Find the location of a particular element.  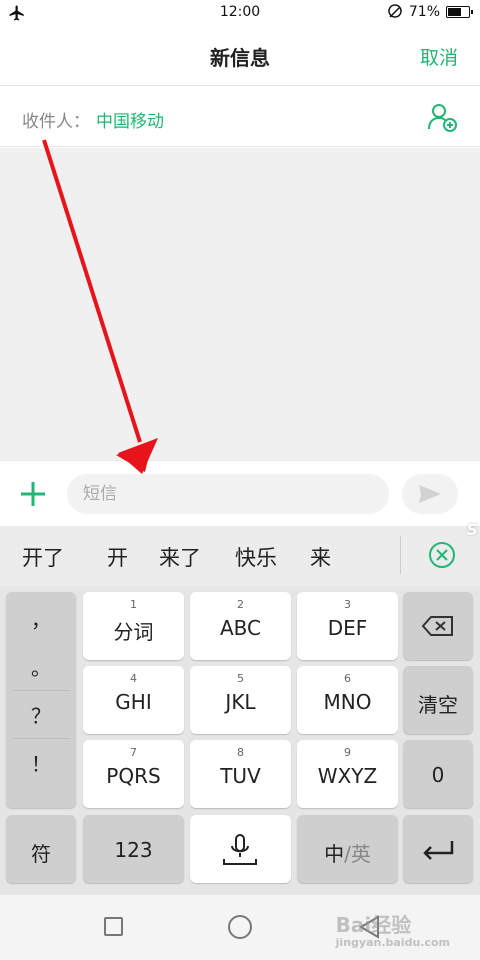

navigation-bar: Bai经验 jingyan.baidu.com is located at coordinates (240, 927).